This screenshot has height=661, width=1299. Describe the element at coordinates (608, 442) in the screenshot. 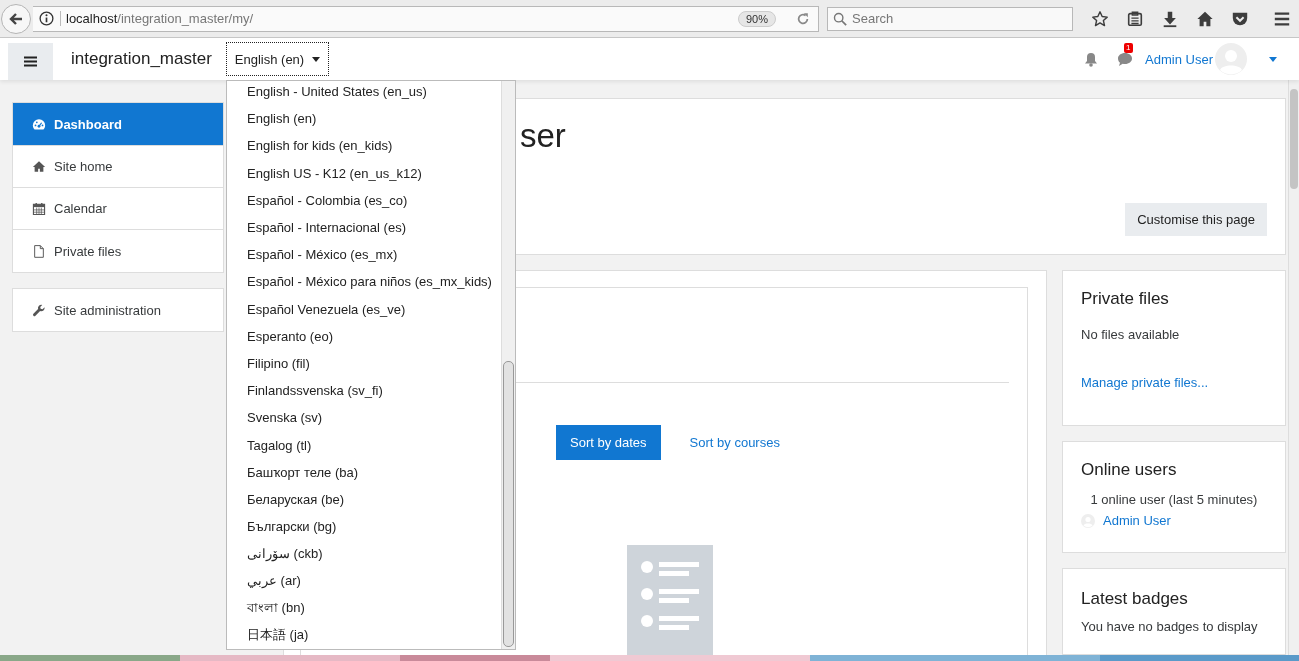

I see `sort-tab: Sort by dates` at that location.